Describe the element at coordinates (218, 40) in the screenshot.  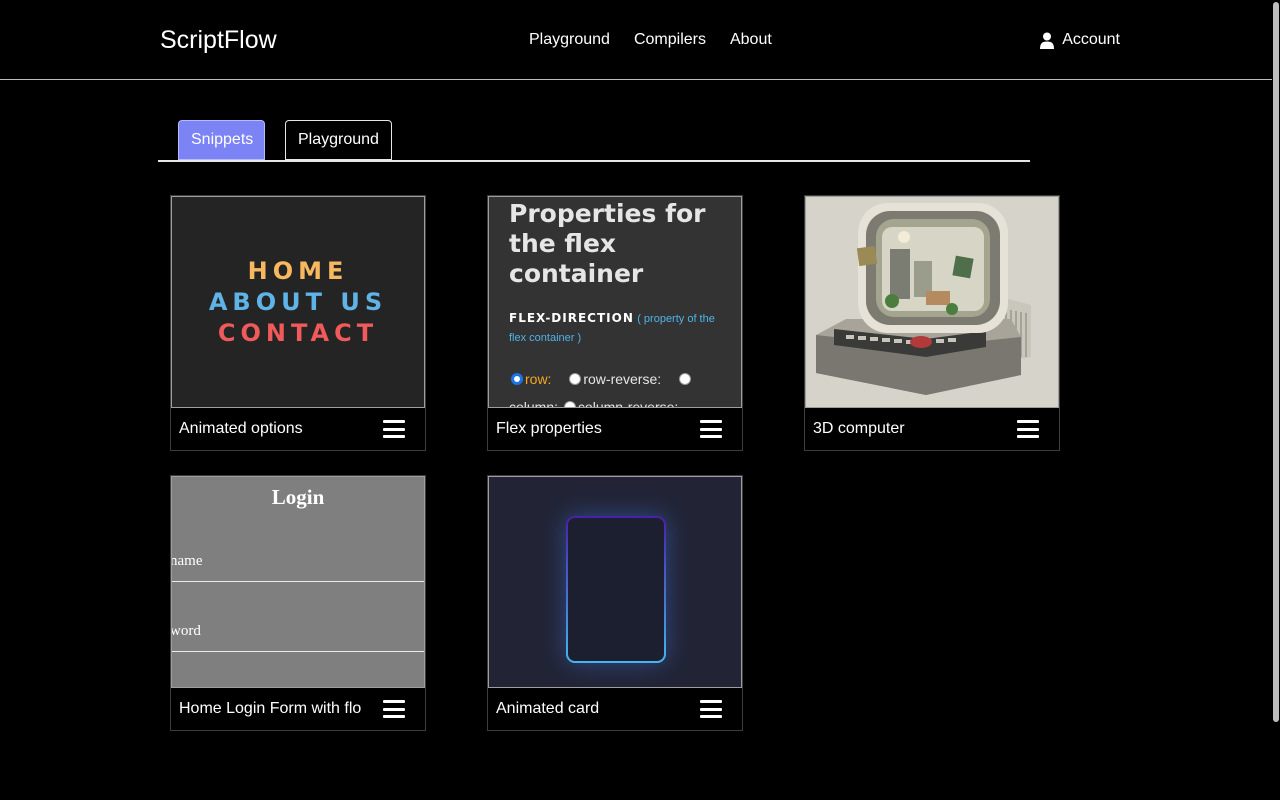
I see `brand-logo: ScriptFlow` at that location.